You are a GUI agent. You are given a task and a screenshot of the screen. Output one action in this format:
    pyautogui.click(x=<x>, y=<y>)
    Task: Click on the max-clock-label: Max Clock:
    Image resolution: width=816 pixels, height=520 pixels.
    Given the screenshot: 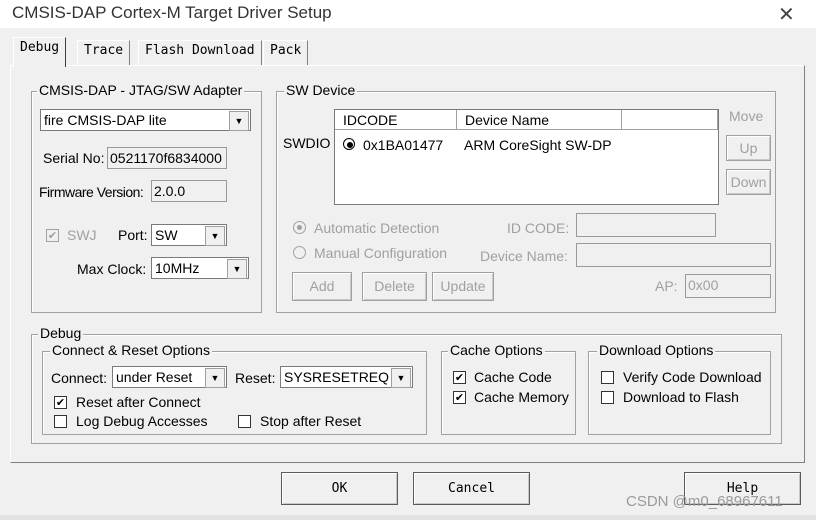 What is the action you would take?
    pyautogui.click(x=112, y=269)
    